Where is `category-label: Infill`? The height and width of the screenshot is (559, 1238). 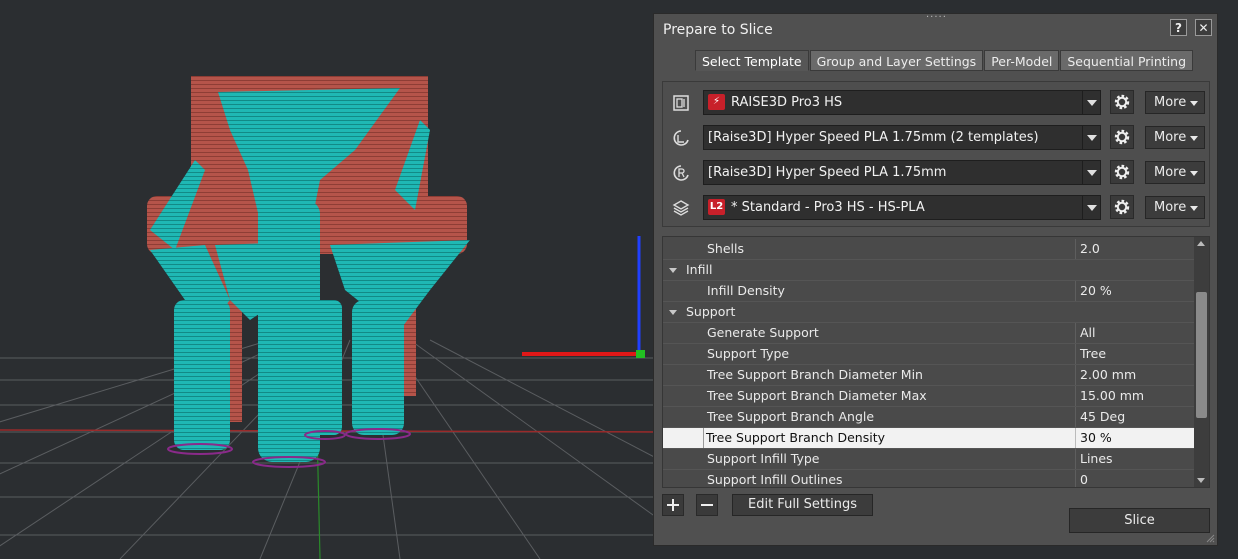 category-label: Infill is located at coordinates (699, 269).